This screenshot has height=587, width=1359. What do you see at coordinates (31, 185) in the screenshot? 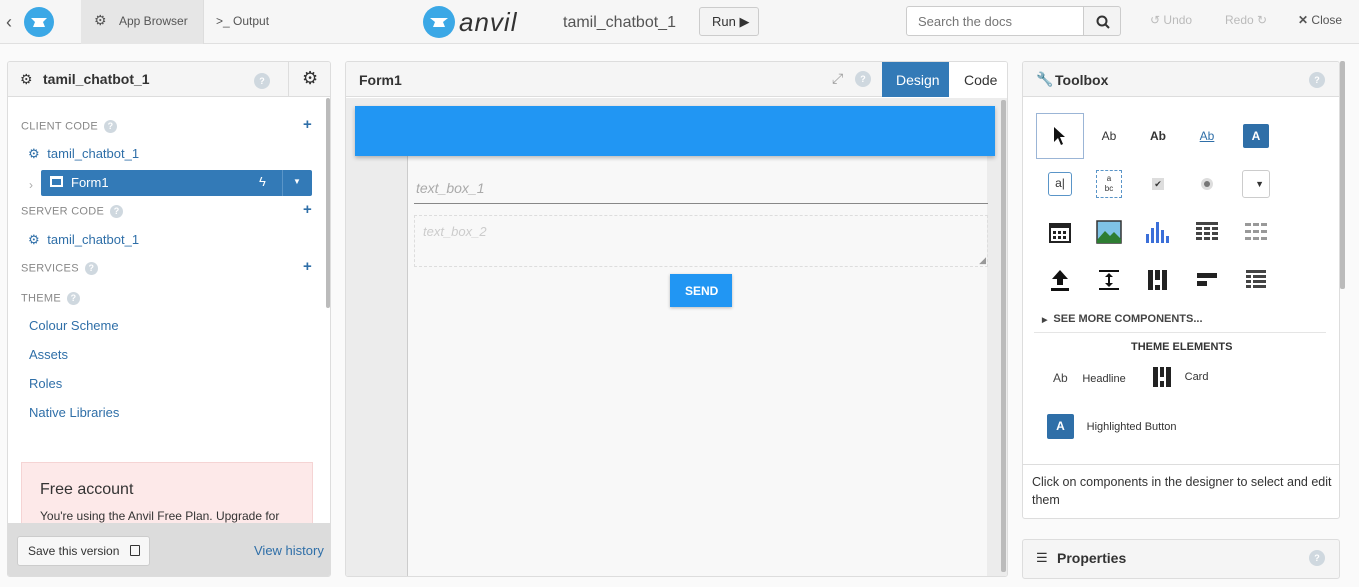
I see `expand-chevron-icon: ›` at bounding box center [31, 185].